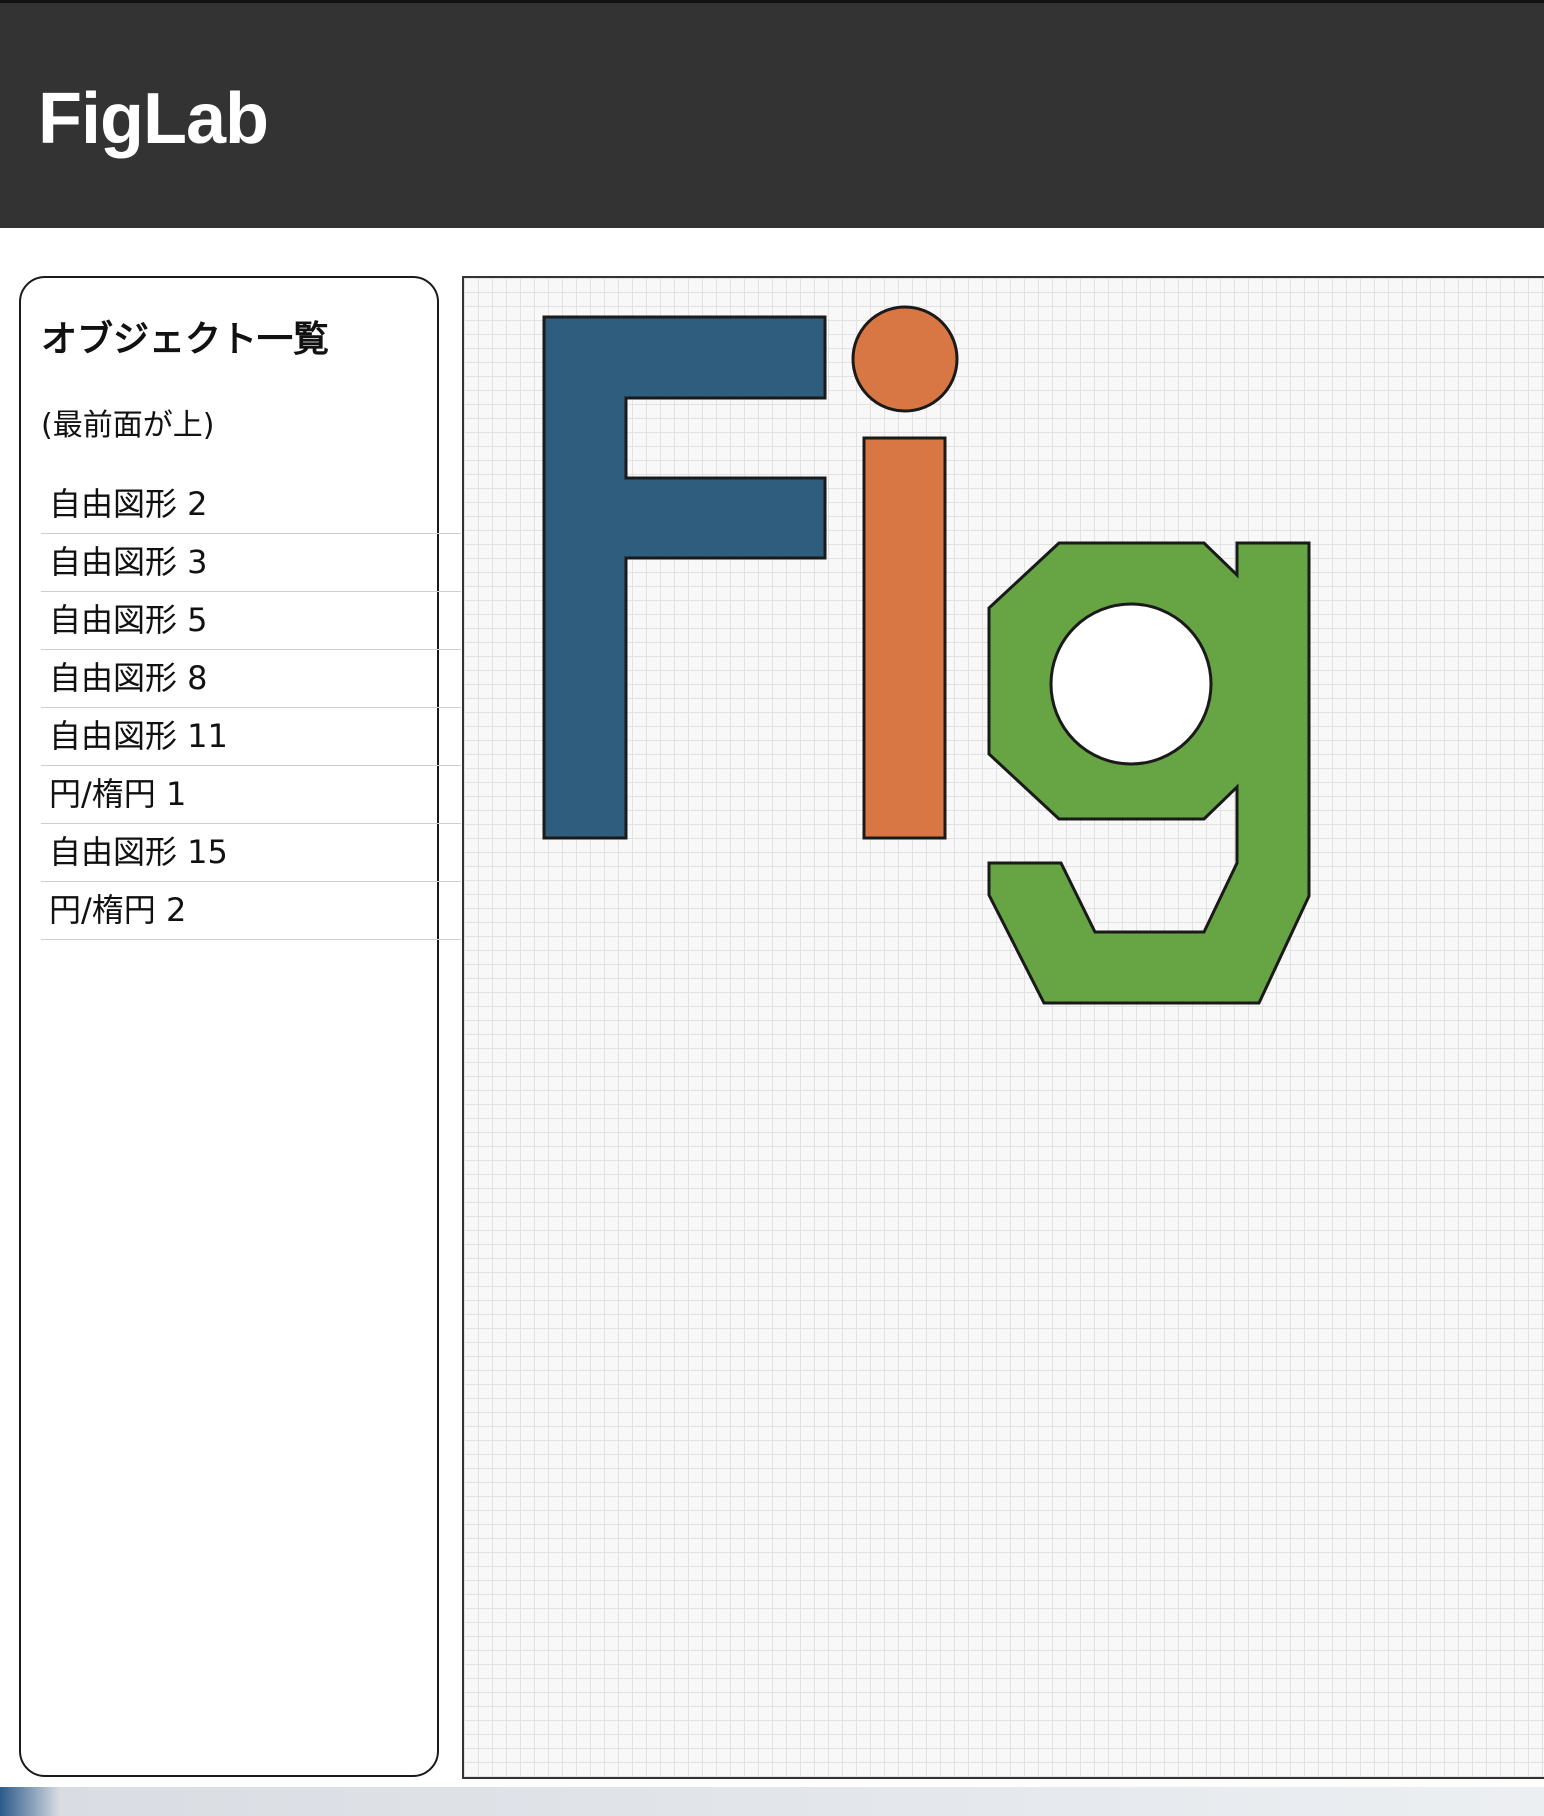 The width and height of the screenshot is (1544, 1816). What do you see at coordinates (251, 853) in the screenshot?
I see `object-list-item: 自由図形 15` at bounding box center [251, 853].